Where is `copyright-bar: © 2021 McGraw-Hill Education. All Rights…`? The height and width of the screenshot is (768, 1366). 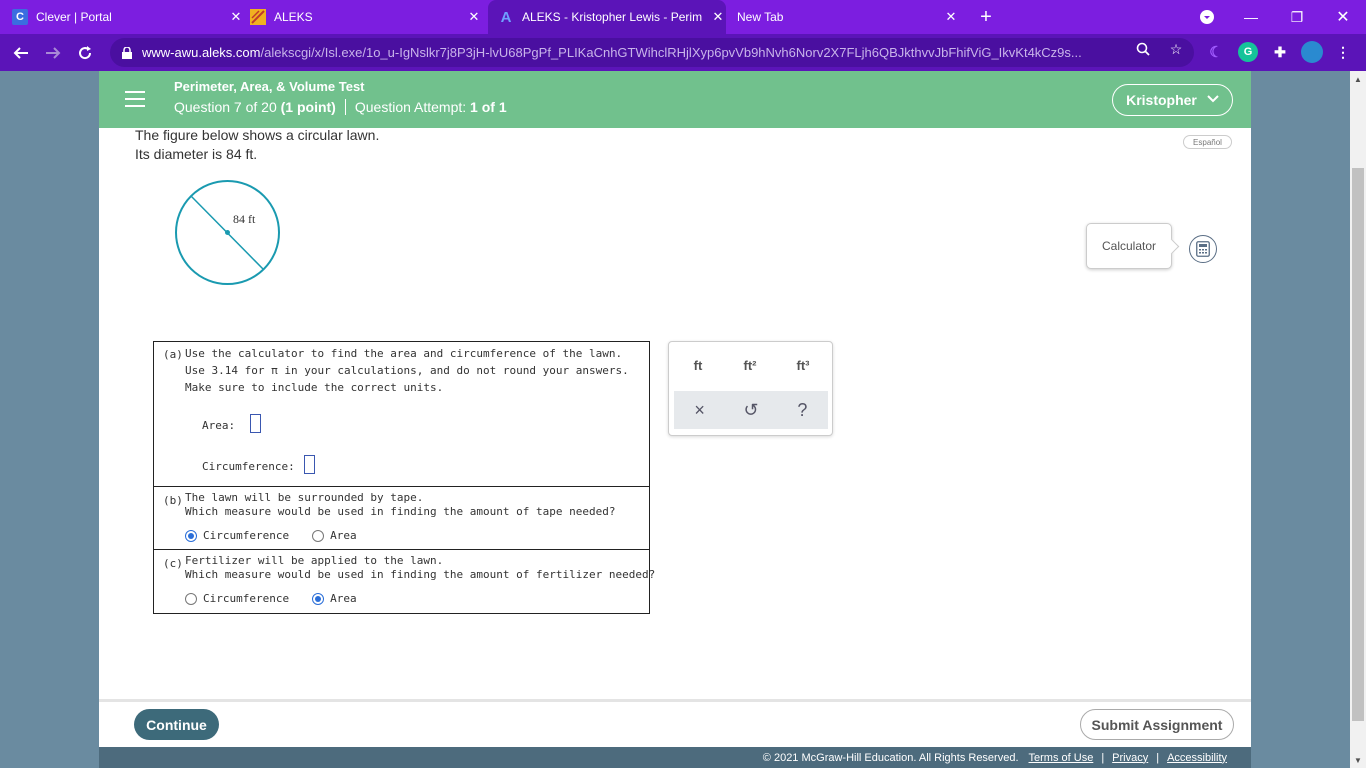 copyright-bar: © 2021 McGraw-Hill Education. All Rights… is located at coordinates (675, 757).